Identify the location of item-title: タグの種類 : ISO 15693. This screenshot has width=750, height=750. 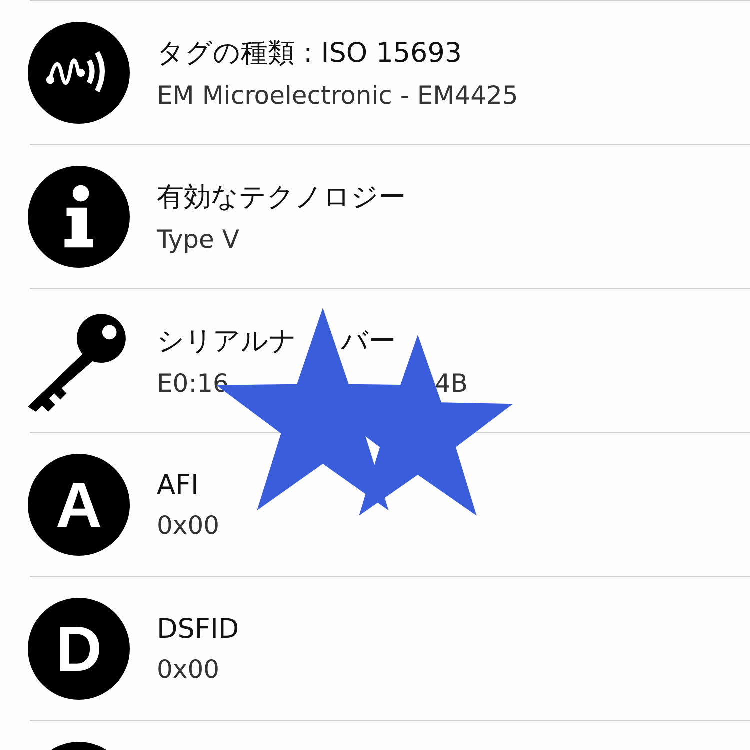
(310, 54).